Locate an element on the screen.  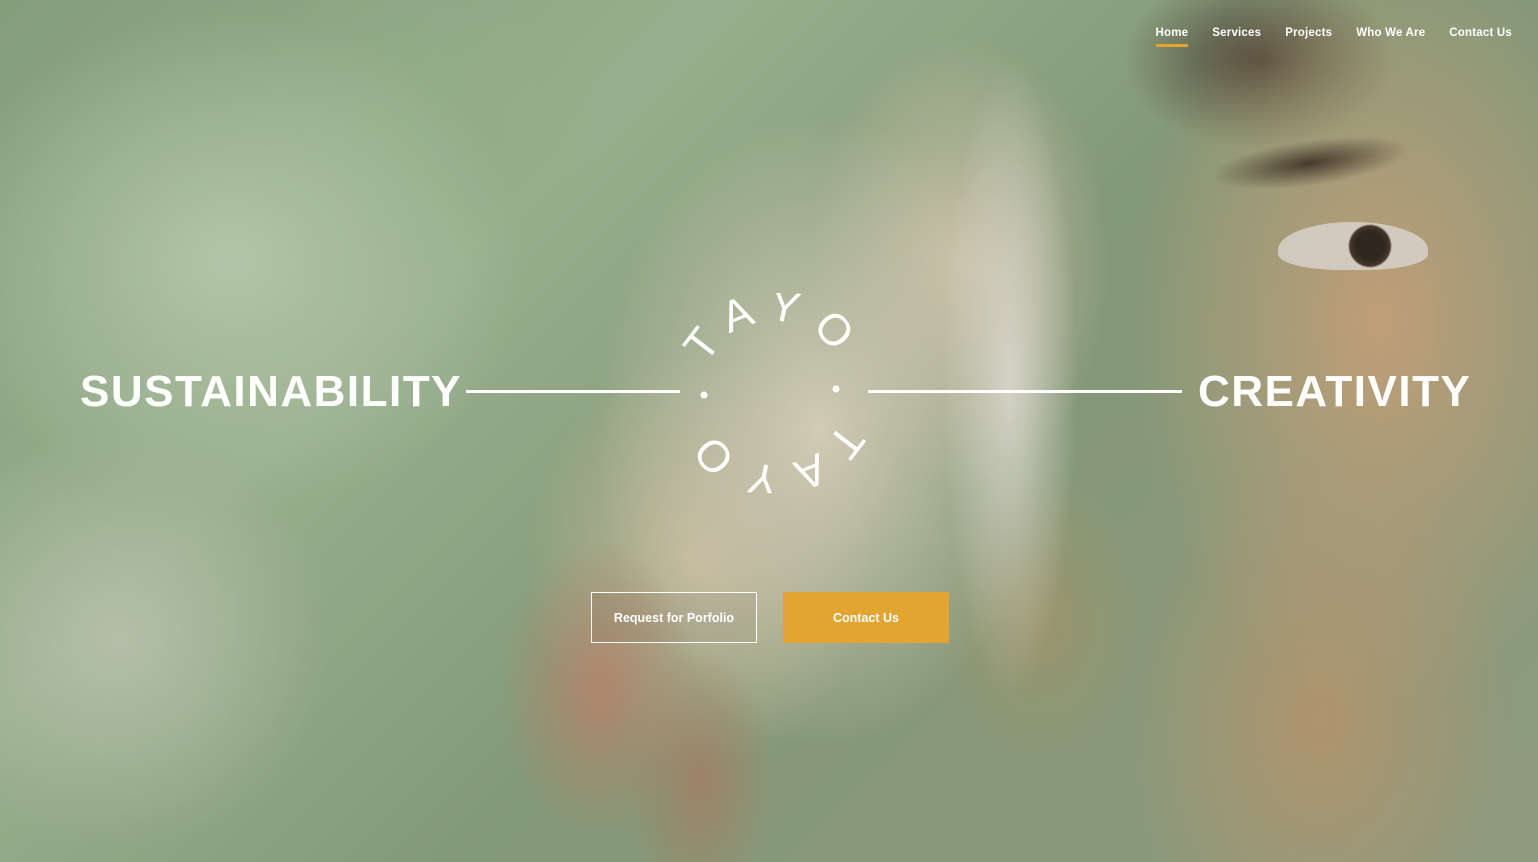
nav-item-contact-us: Contact Us is located at coordinates (1480, 36).